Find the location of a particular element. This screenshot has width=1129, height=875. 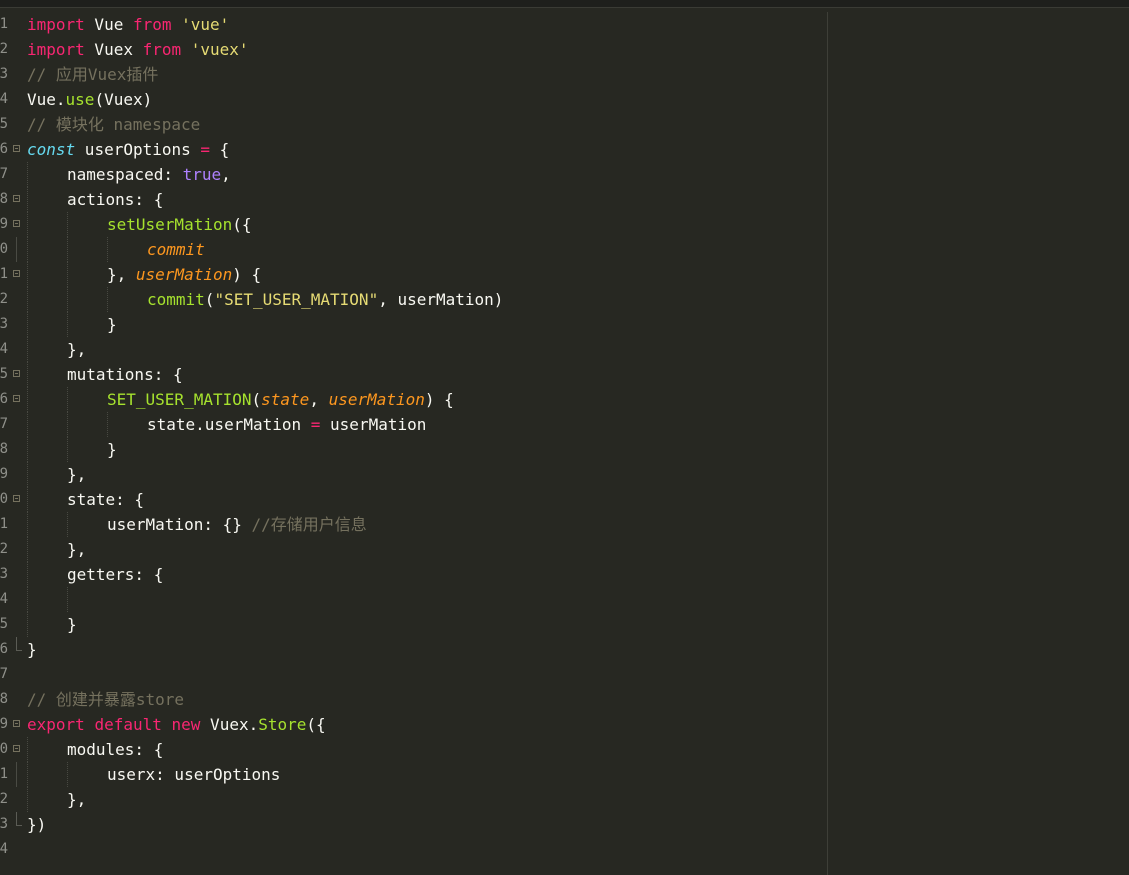

code-text: Vuex. is located at coordinates (229, 724).